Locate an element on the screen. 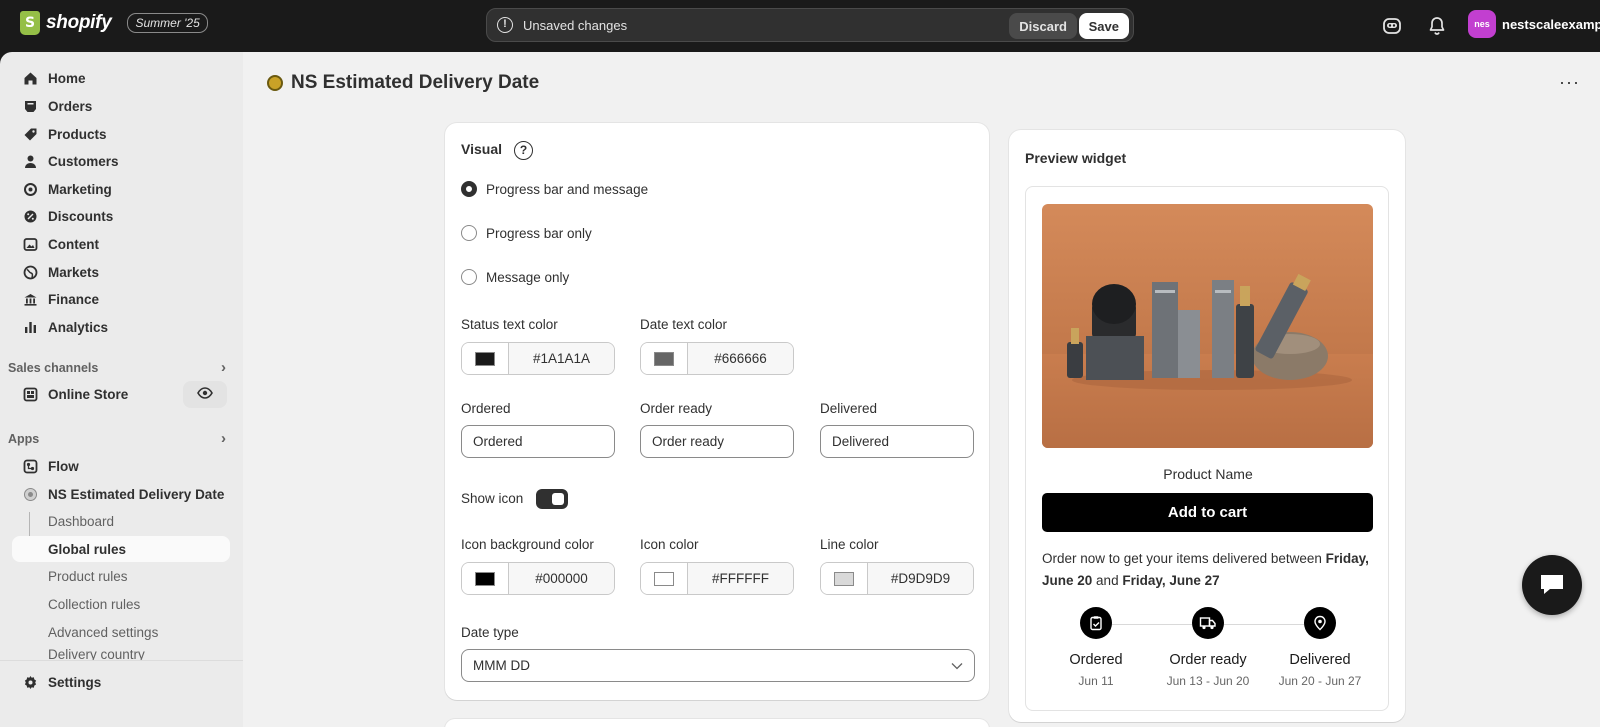 This screenshot has height=727, width=1600. sidebar-sub-advanced-settings: Advanced settings is located at coordinates (121, 632).